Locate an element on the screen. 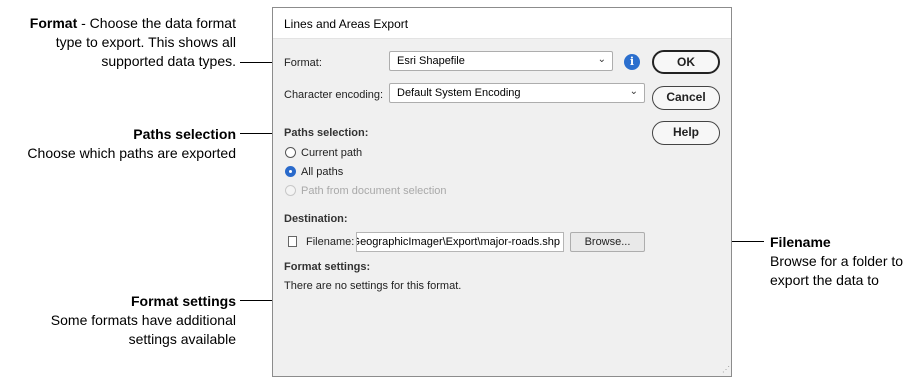 This screenshot has height=385, width=916. callout-filename-title: Filename is located at coordinates (800, 242).